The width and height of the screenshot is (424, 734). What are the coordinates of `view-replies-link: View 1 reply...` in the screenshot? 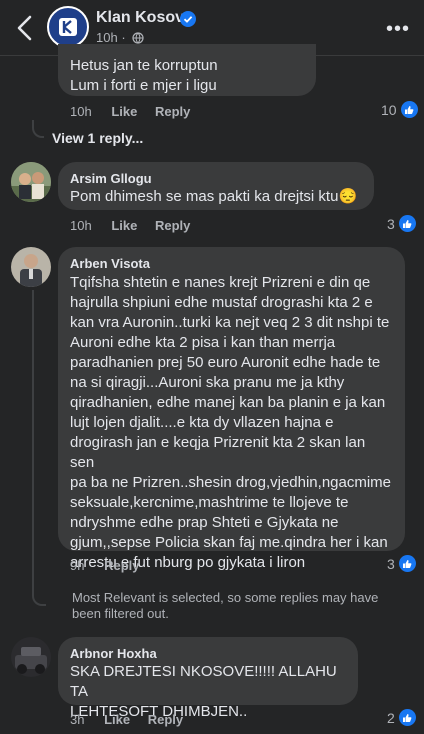 It's located at (97, 138).